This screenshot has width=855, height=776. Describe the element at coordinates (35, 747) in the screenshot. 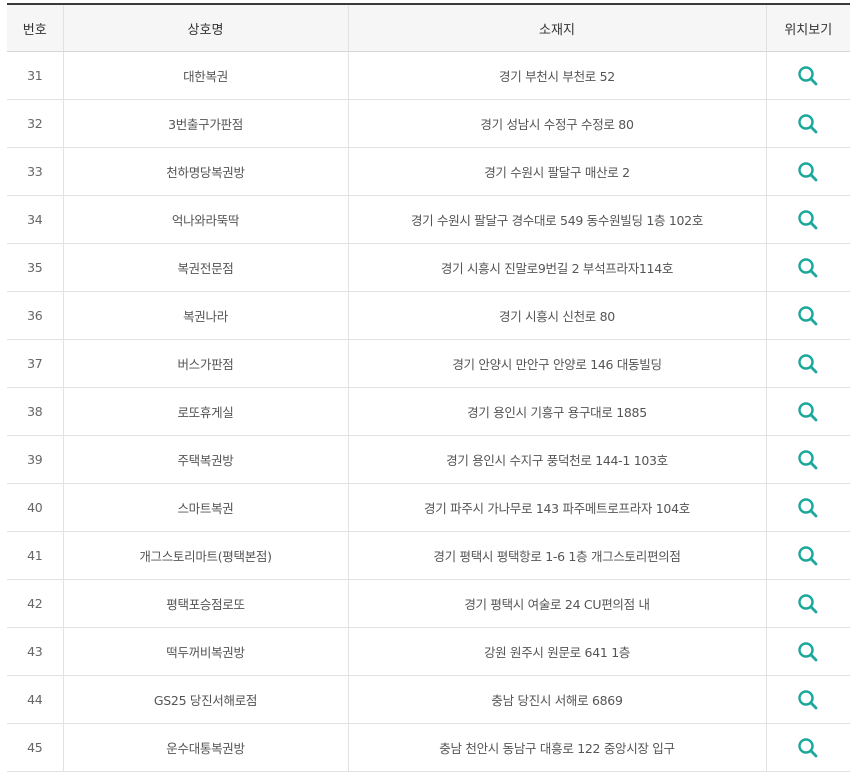

I see `row-number: 45` at that location.